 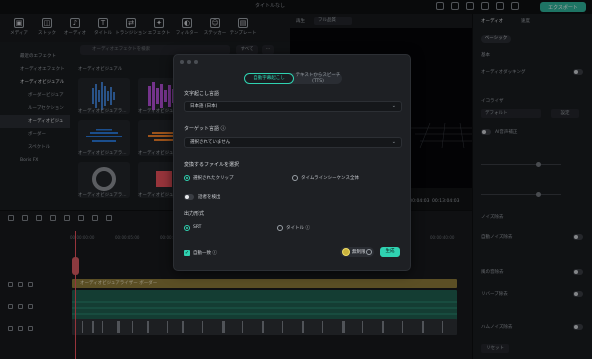 I want to click on minimize-dot-icon, so click(x=189, y=62).